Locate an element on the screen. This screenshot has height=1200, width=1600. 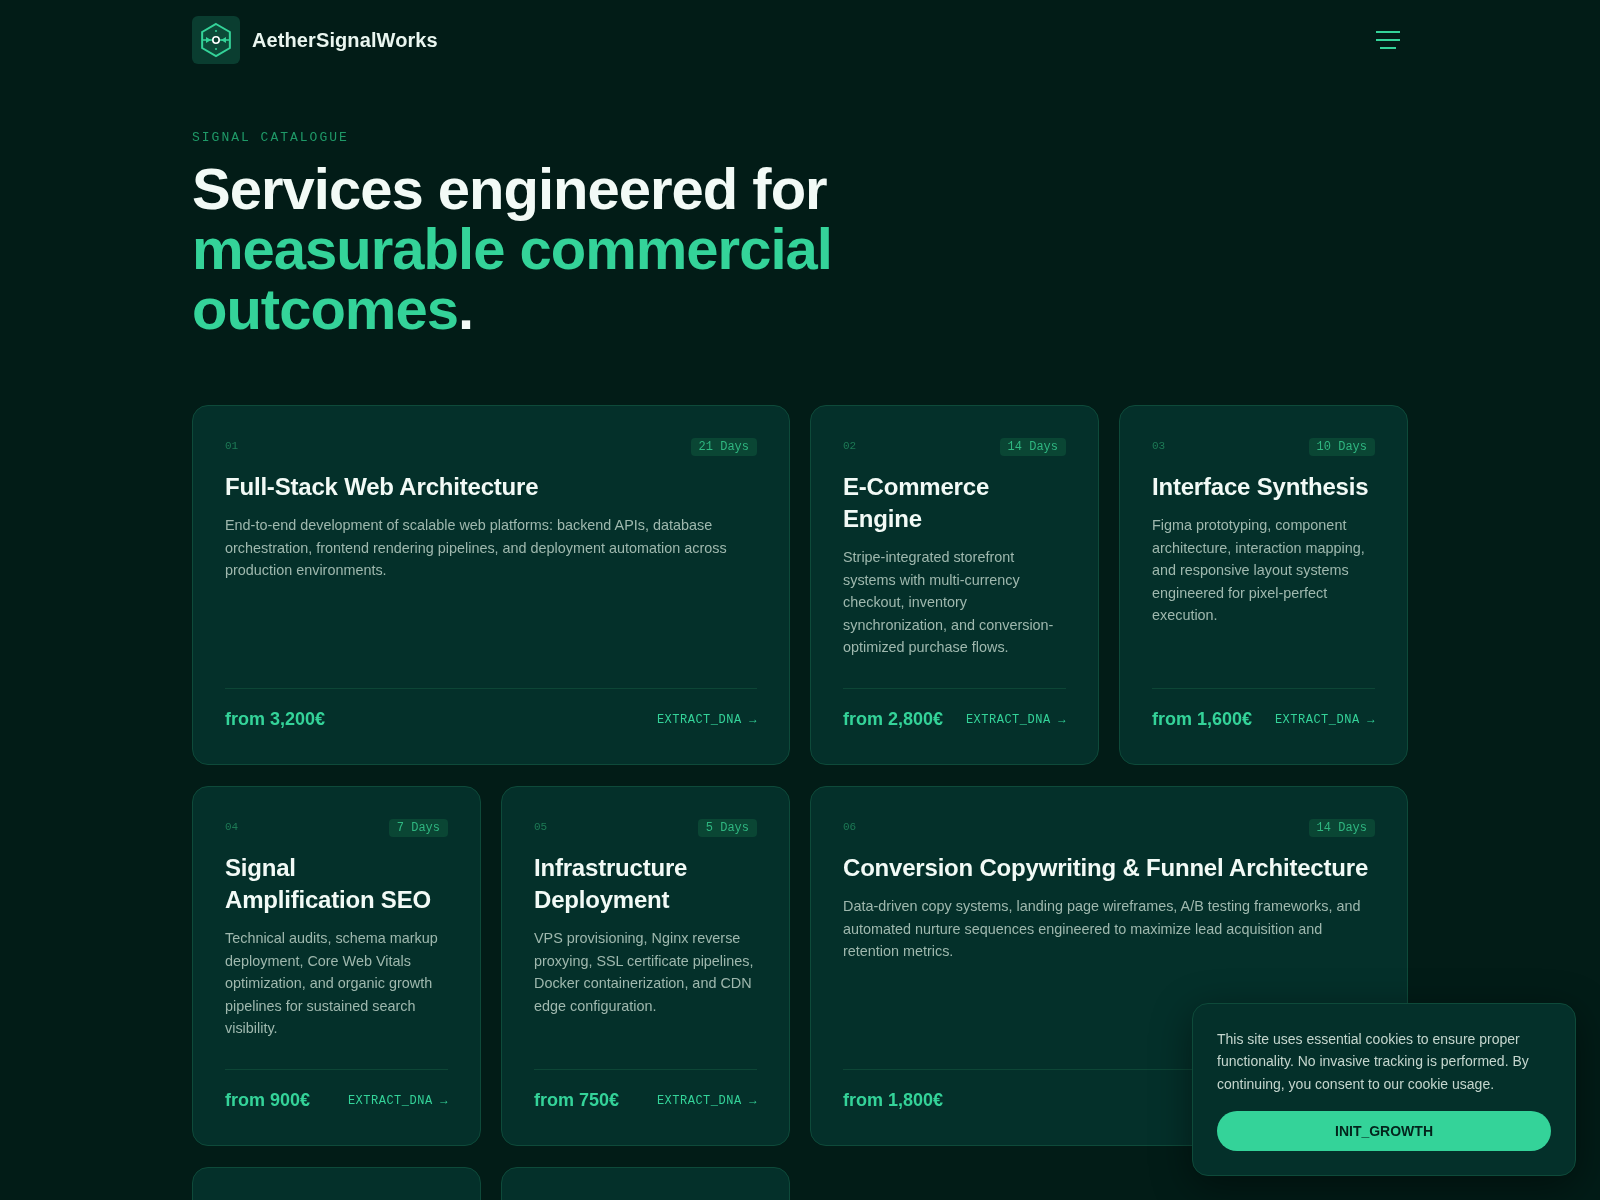
service-description: VPS provisioning, Nginx reverse proxying, SSL certificate pipelines, Docker containerization, and CDN edge configuration. is located at coordinates (644, 972).